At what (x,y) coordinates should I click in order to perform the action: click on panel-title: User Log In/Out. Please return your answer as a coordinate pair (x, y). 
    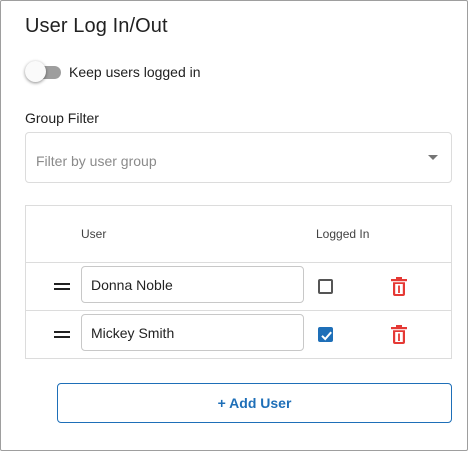
    Looking at the image, I should click on (96, 26).